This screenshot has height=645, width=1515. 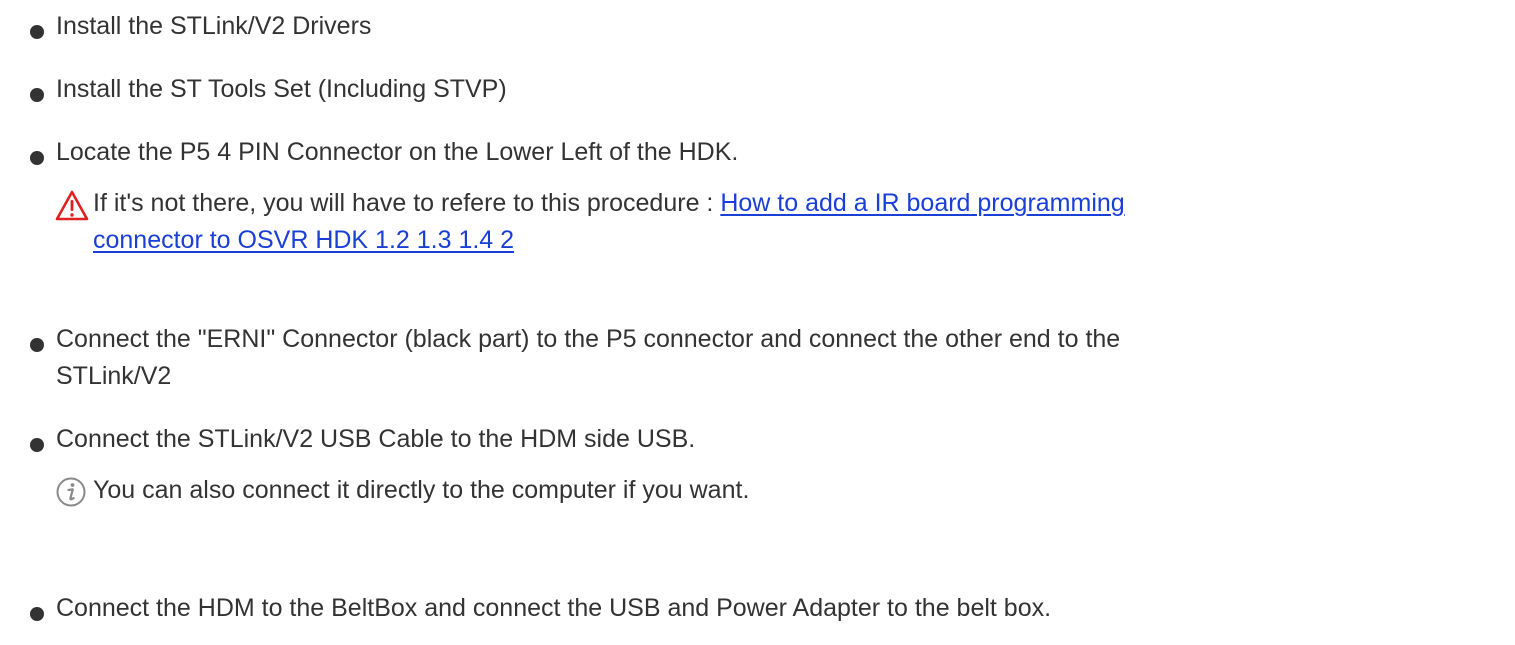 I want to click on procedure-link-line2: connector to OSVR HDK 1.2 1.3 1.4 2, so click(x=303, y=240).